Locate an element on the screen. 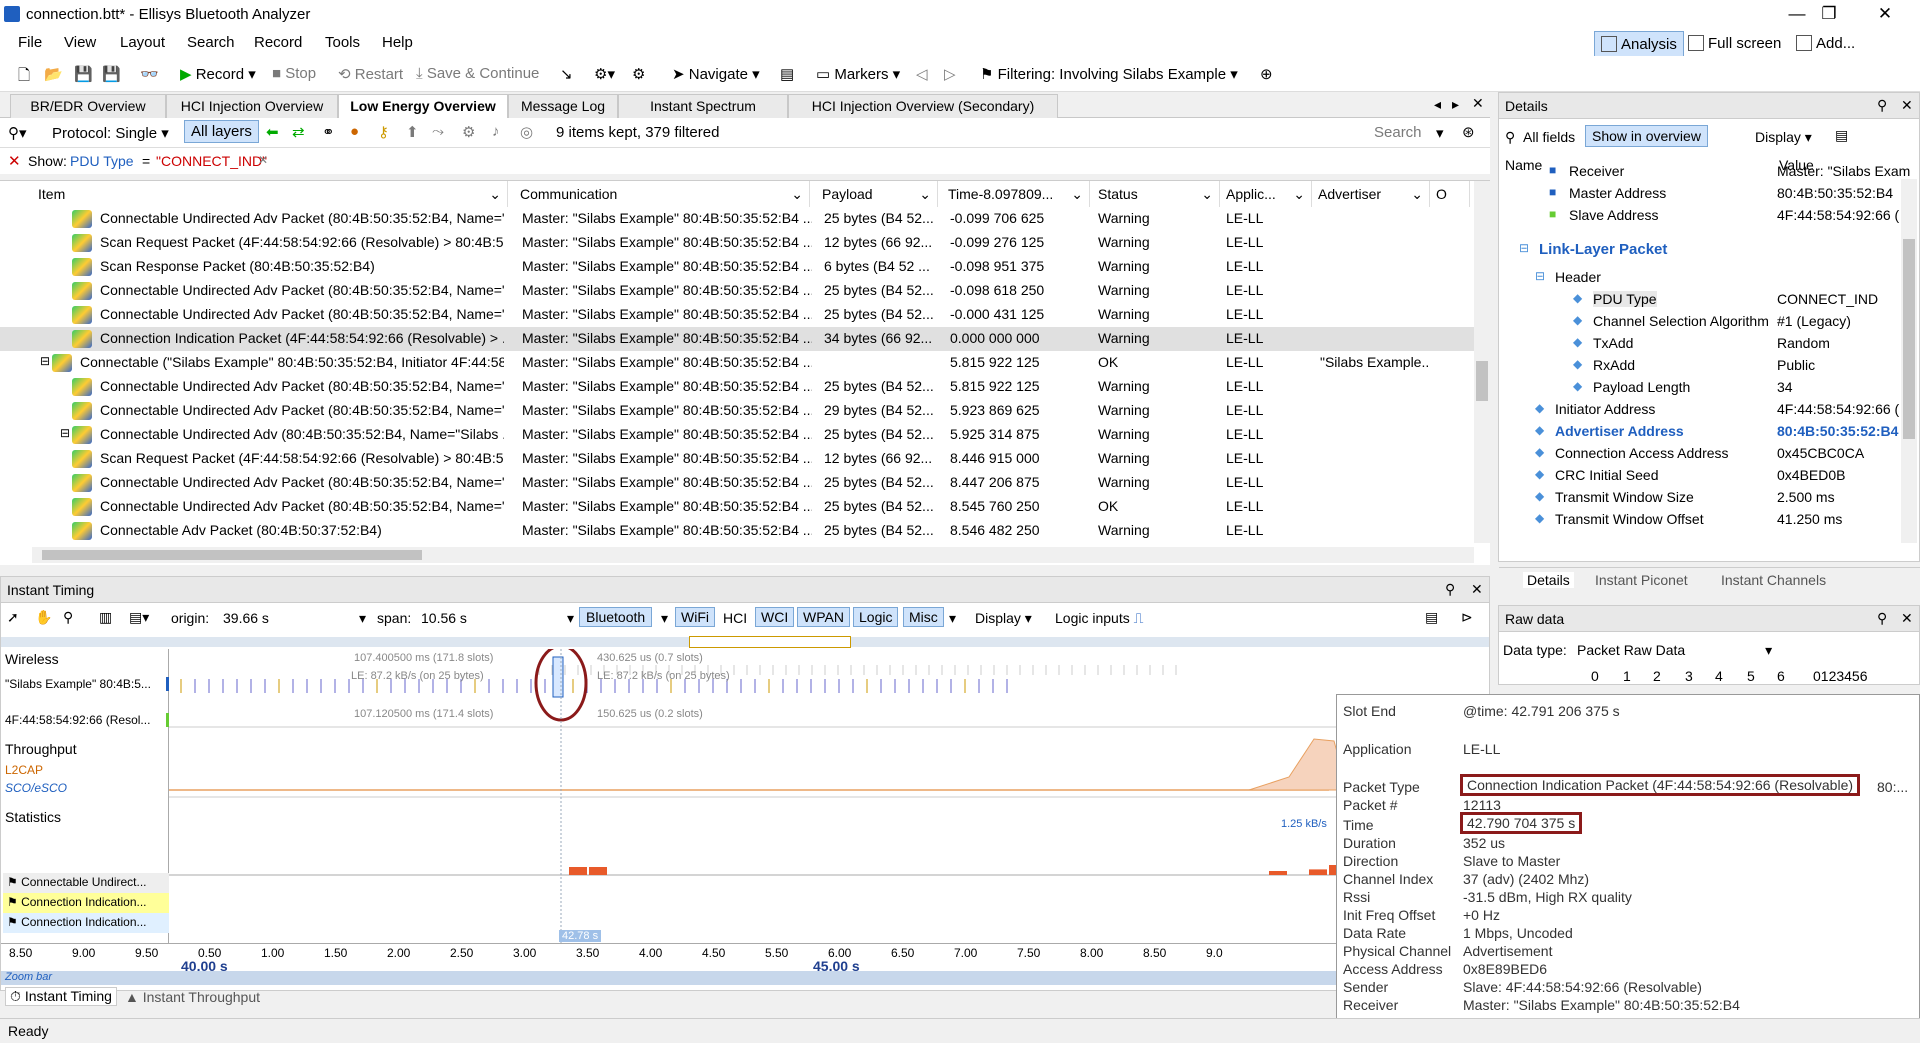 This screenshot has height=1043, width=1920. swap-arrow-icon: ⇄ is located at coordinates (298, 132).